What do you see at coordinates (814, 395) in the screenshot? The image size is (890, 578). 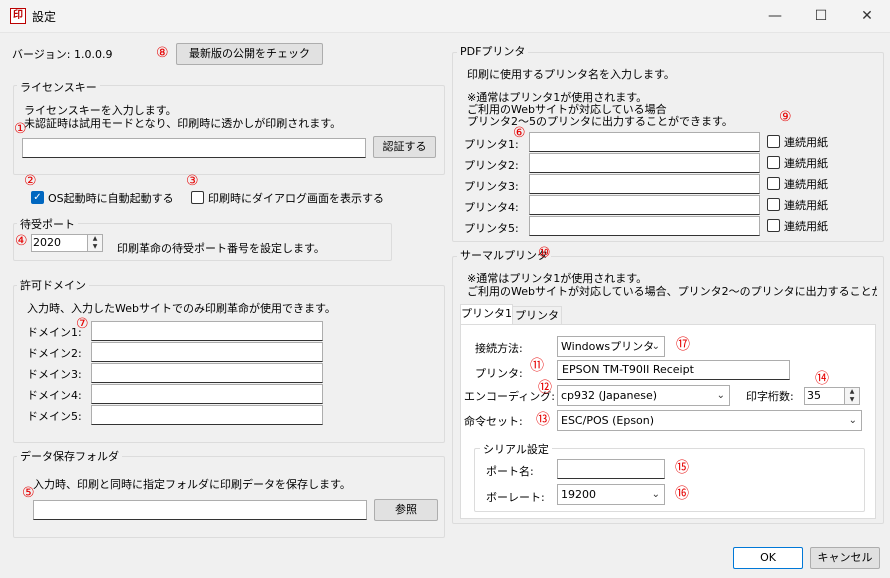 I see `columns-value: 35` at bounding box center [814, 395].